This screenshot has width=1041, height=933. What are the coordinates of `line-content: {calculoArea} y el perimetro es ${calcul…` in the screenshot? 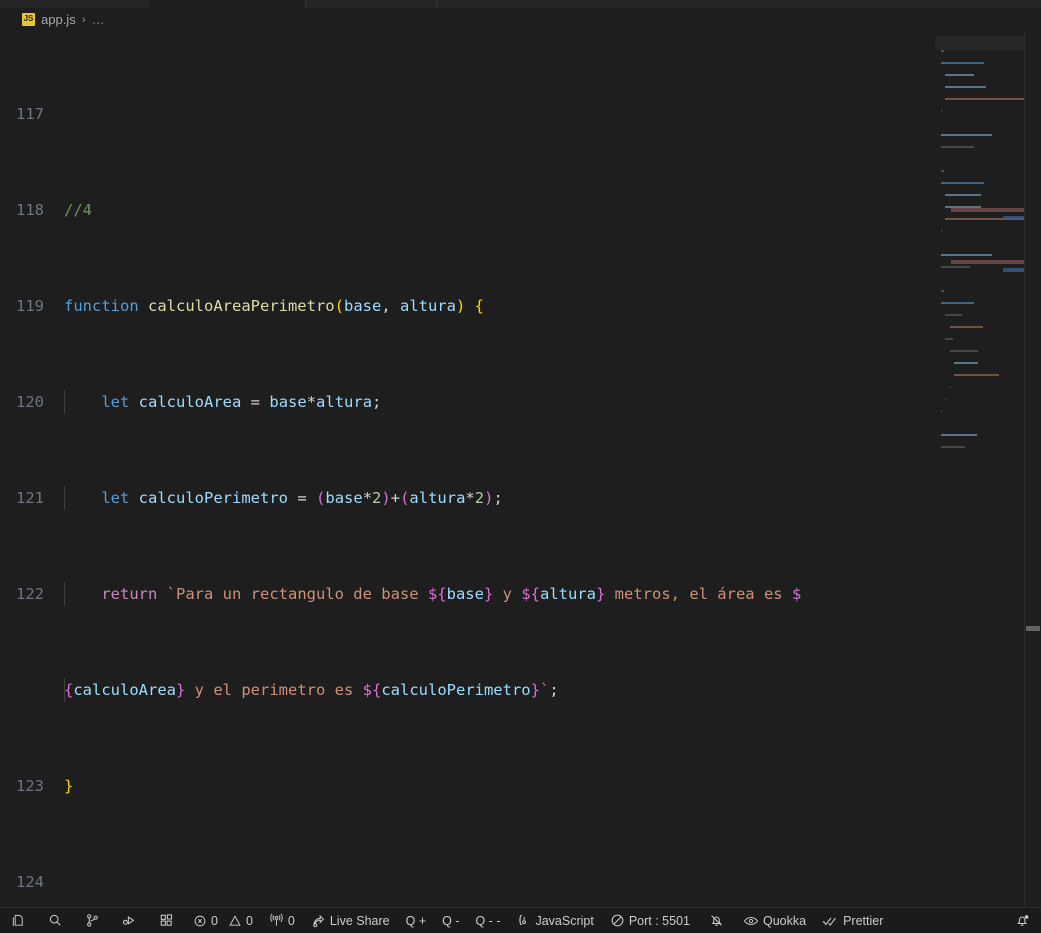 It's located at (551, 690).